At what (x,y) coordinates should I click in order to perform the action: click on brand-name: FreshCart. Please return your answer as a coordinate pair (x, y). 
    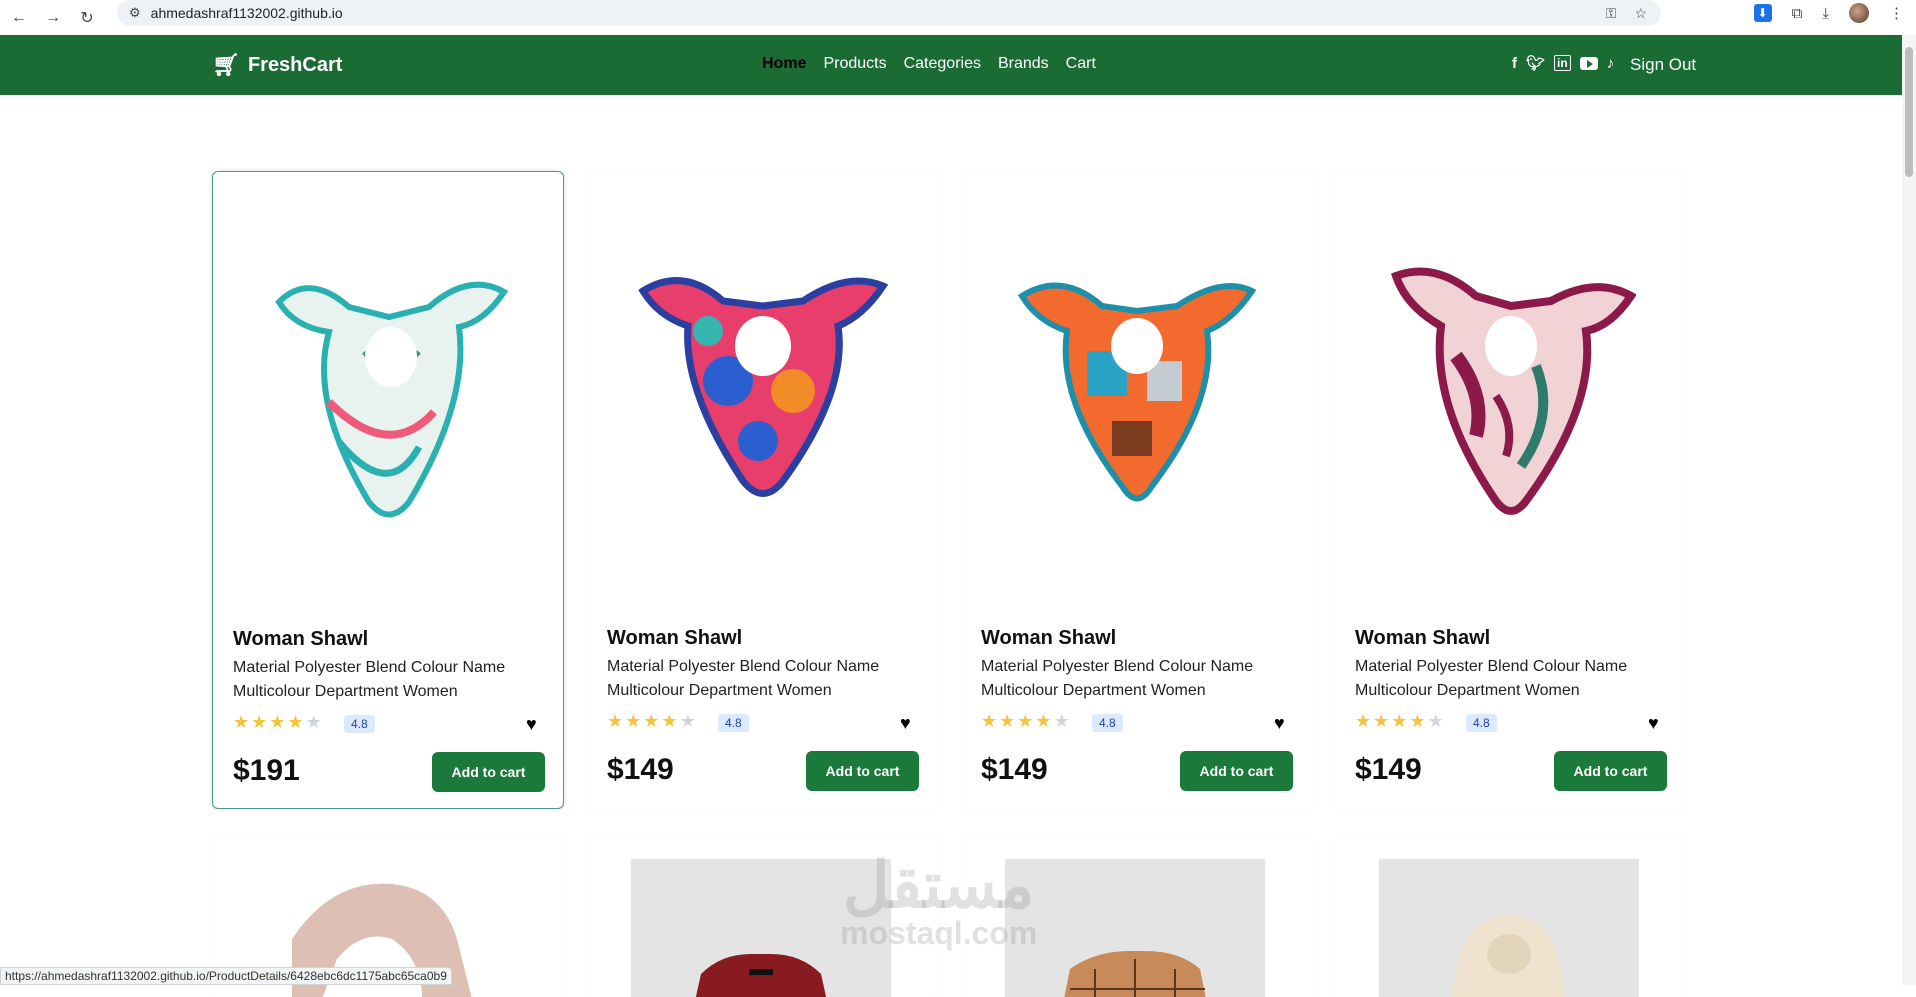
    Looking at the image, I should click on (295, 64).